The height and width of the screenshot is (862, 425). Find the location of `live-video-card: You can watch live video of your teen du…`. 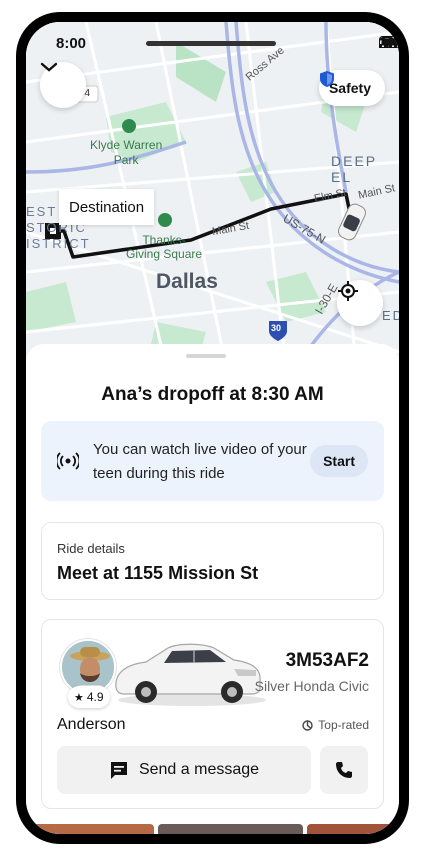

live-video-card: You can watch live video of your teen du… is located at coordinates (212, 461).